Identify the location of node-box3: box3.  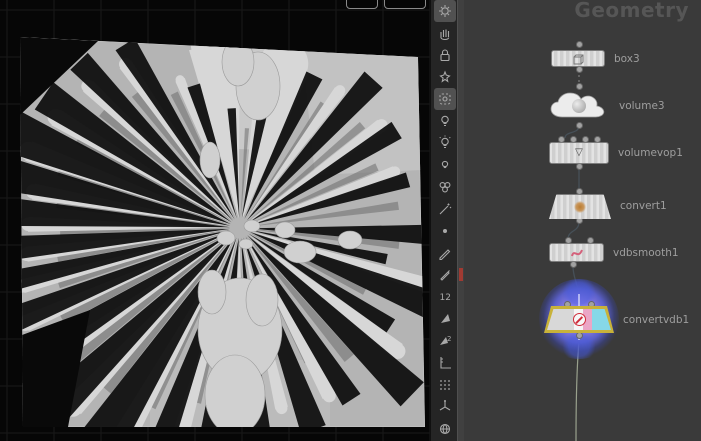
(595, 58).